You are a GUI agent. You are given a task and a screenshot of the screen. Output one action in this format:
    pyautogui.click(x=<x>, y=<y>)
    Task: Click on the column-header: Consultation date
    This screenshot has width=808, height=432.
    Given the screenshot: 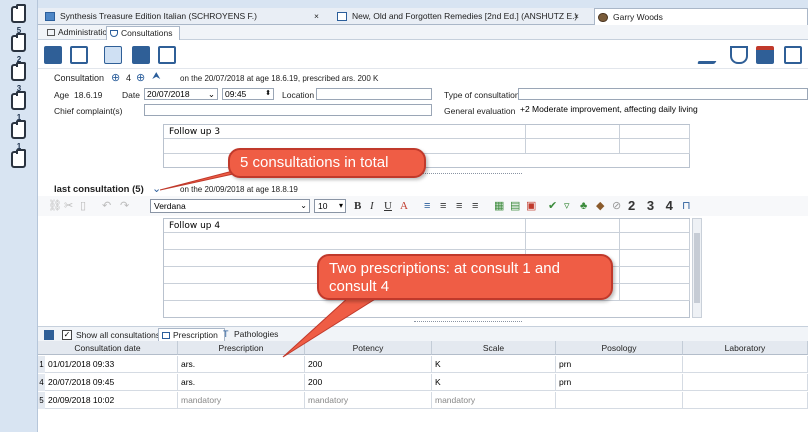 What is the action you would take?
    pyautogui.click(x=108, y=348)
    